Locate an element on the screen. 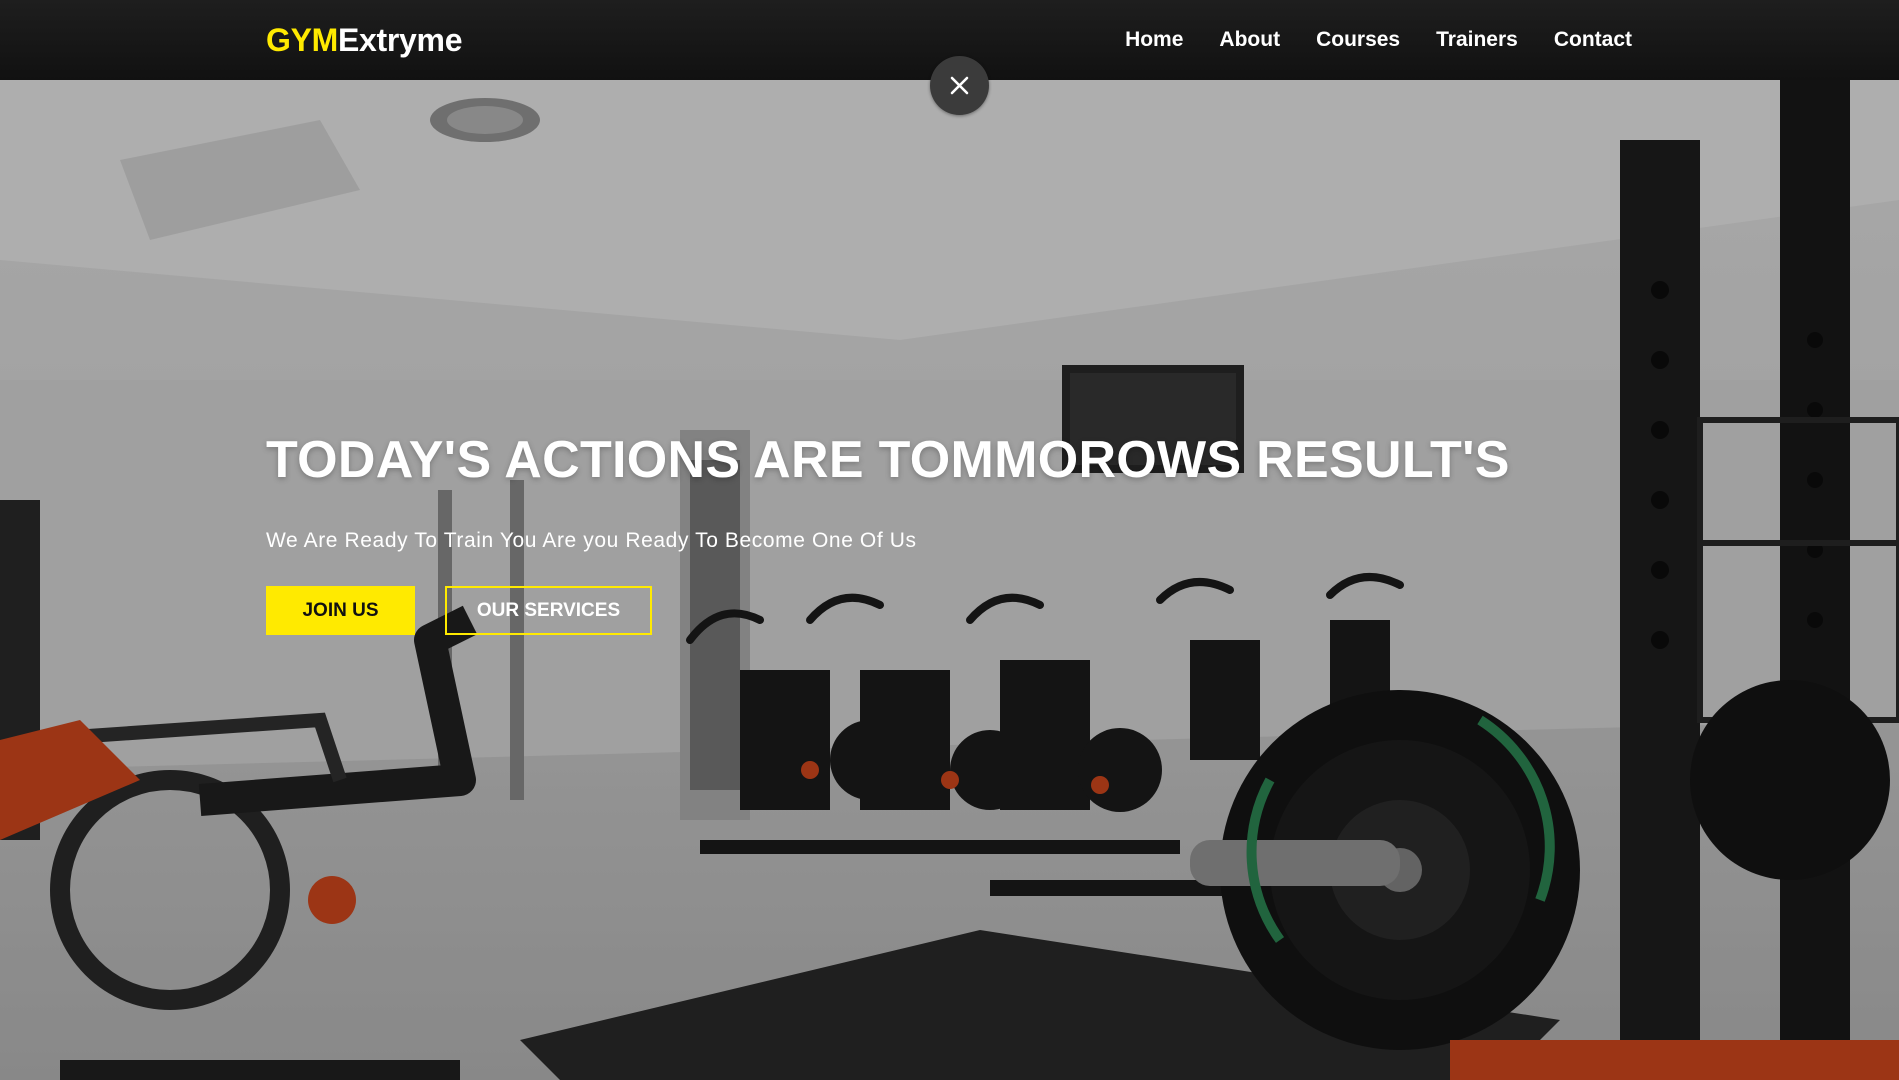  nav-item-contact: Contact is located at coordinates (1593, 40).